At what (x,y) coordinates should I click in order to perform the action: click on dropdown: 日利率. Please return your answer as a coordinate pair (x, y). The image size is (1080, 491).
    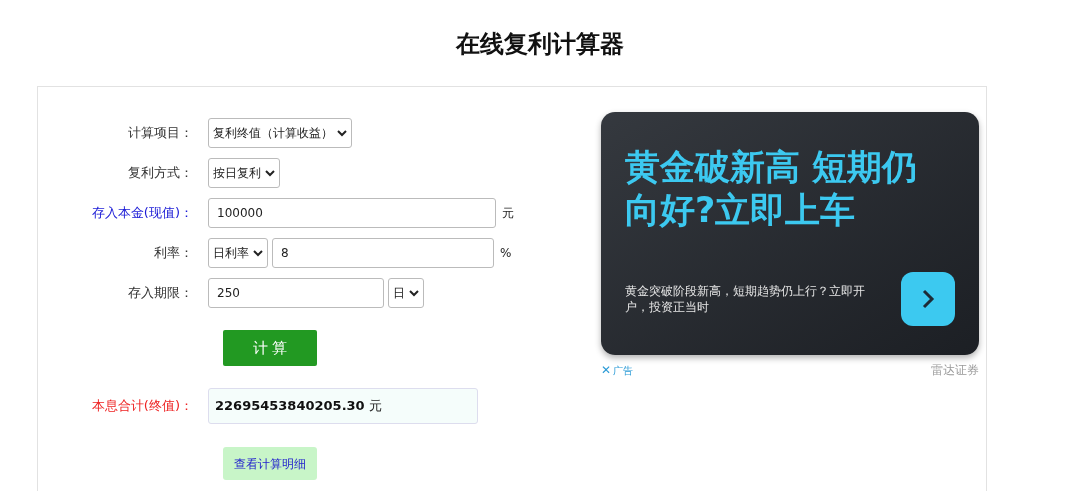
    Looking at the image, I should click on (238, 253).